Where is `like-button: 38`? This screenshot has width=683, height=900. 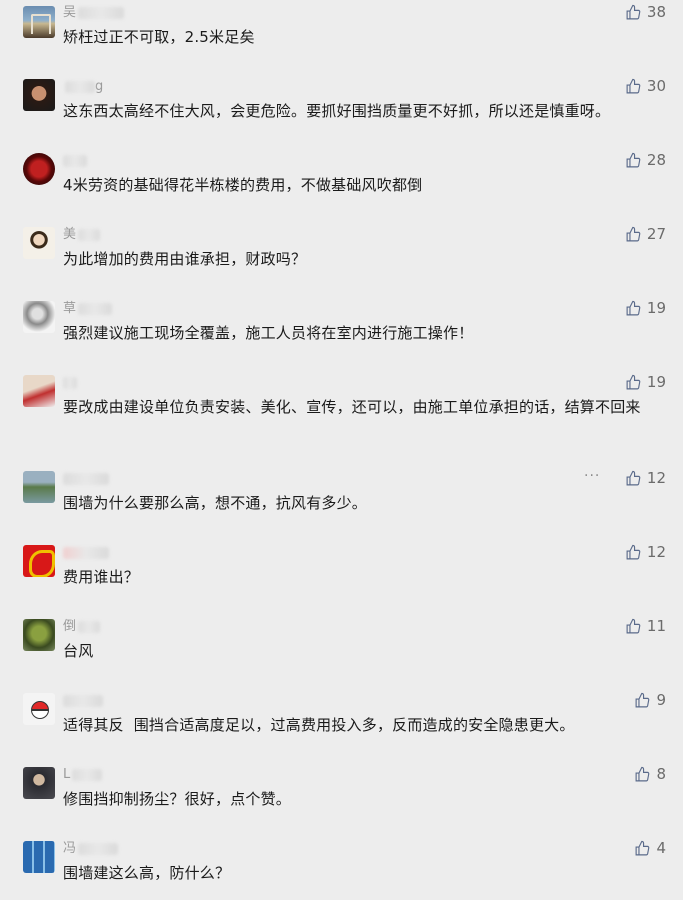 like-button: 38 is located at coordinates (645, 12).